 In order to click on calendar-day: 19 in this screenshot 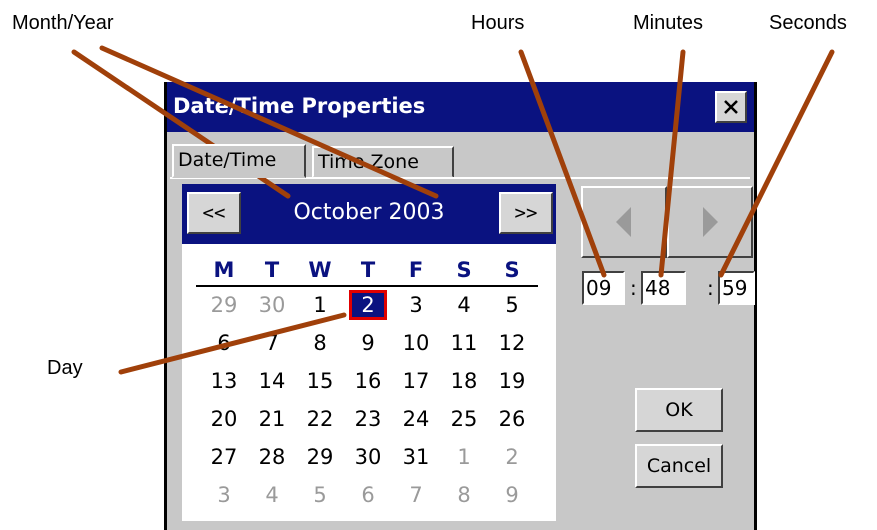, I will do `click(512, 381)`.